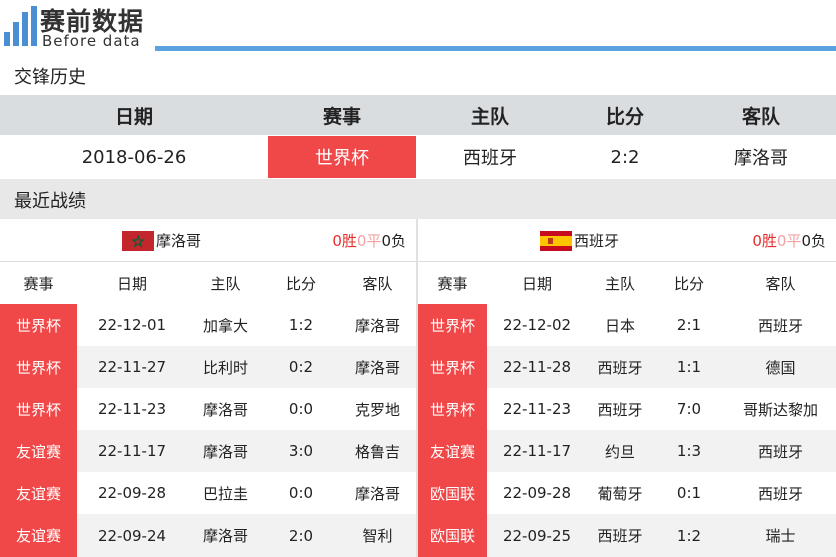  What do you see at coordinates (689, 367) in the screenshot?
I see `score: 1:1` at bounding box center [689, 367].